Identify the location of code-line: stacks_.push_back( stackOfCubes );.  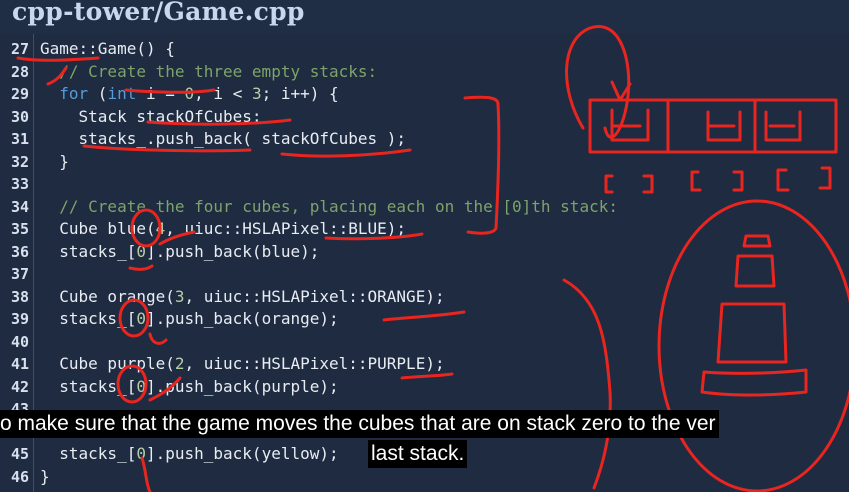
(223, 139).